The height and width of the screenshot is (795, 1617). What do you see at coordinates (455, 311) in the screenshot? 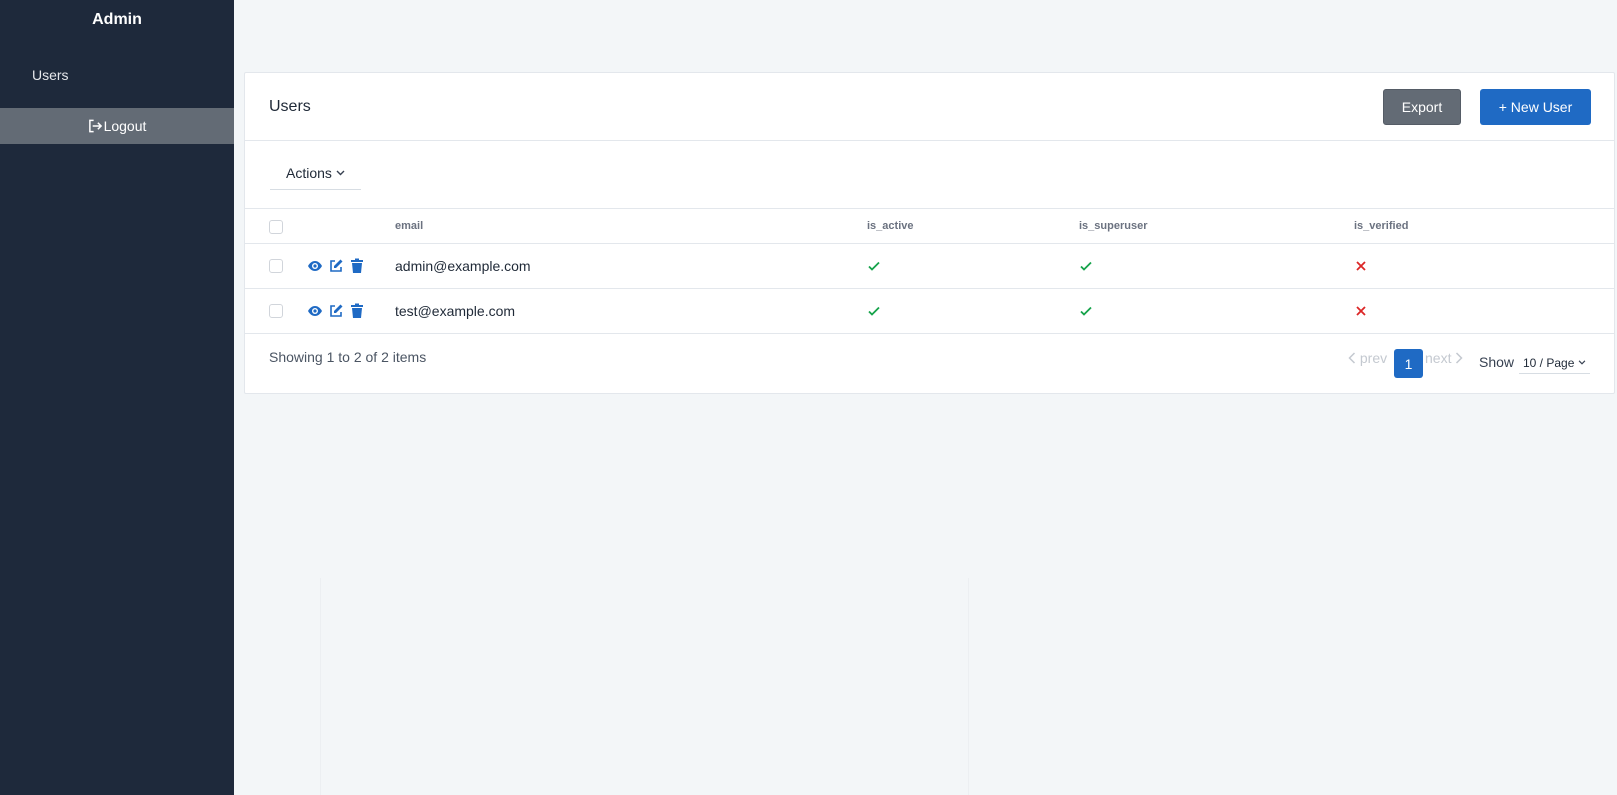
I see `email-cell: test@example.com` at bounding box center [455, 311].